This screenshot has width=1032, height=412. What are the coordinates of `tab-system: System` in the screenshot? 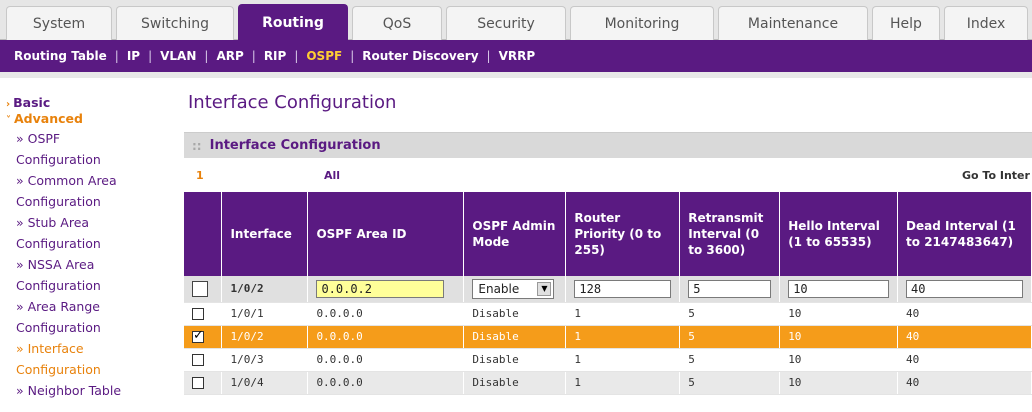 It's located at (59, 23).